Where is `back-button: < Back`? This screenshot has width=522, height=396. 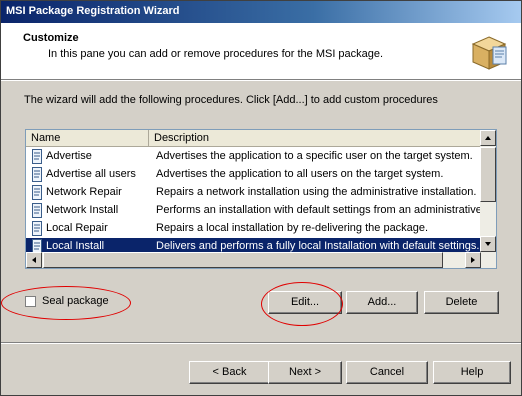 back-button: < Back is located at coordinates (229, 372).